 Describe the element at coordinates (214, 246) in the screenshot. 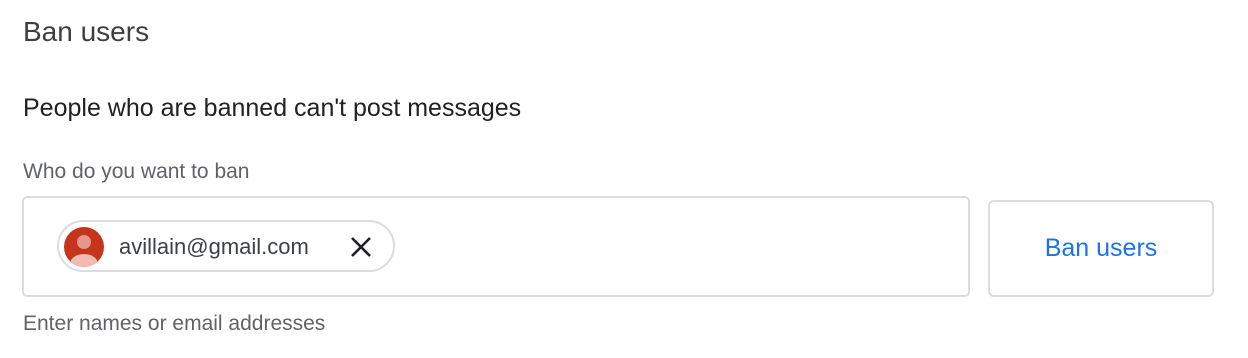

I see `chip-email: avillain@gmail.com` at that location.